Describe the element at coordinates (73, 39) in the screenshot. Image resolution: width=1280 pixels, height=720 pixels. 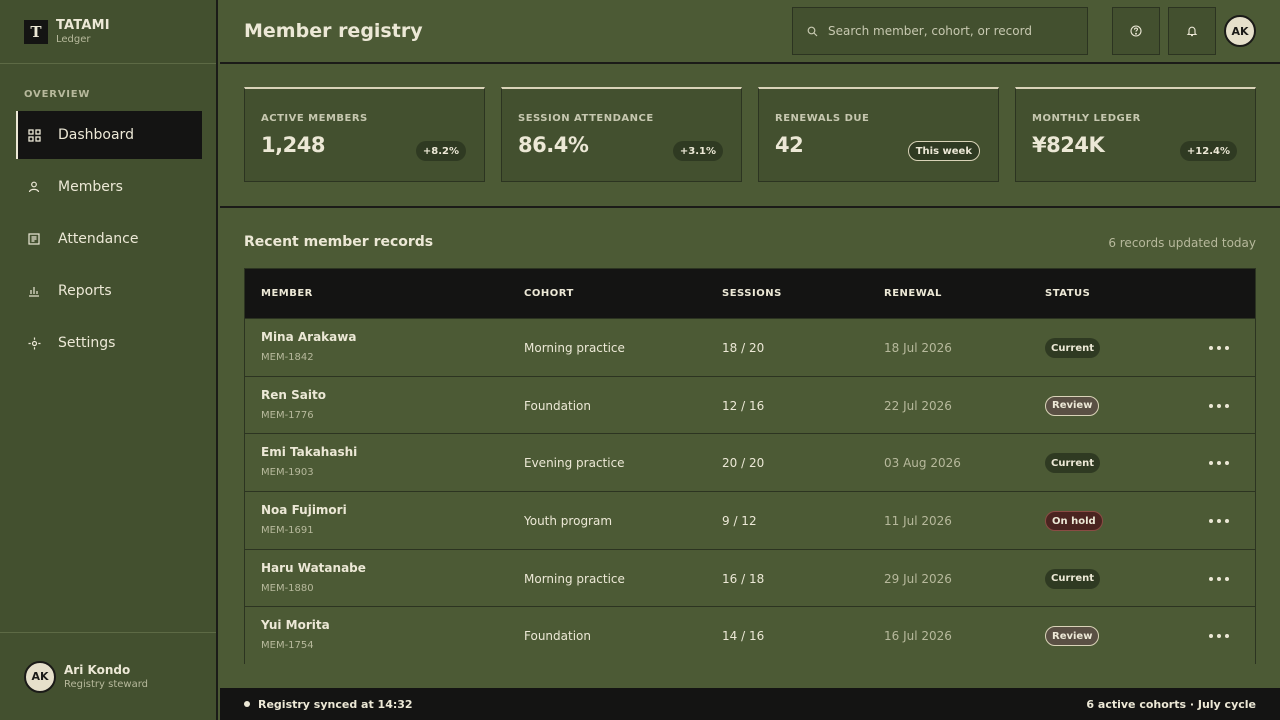
I see `brand-subtitle: Ledger` at that location.